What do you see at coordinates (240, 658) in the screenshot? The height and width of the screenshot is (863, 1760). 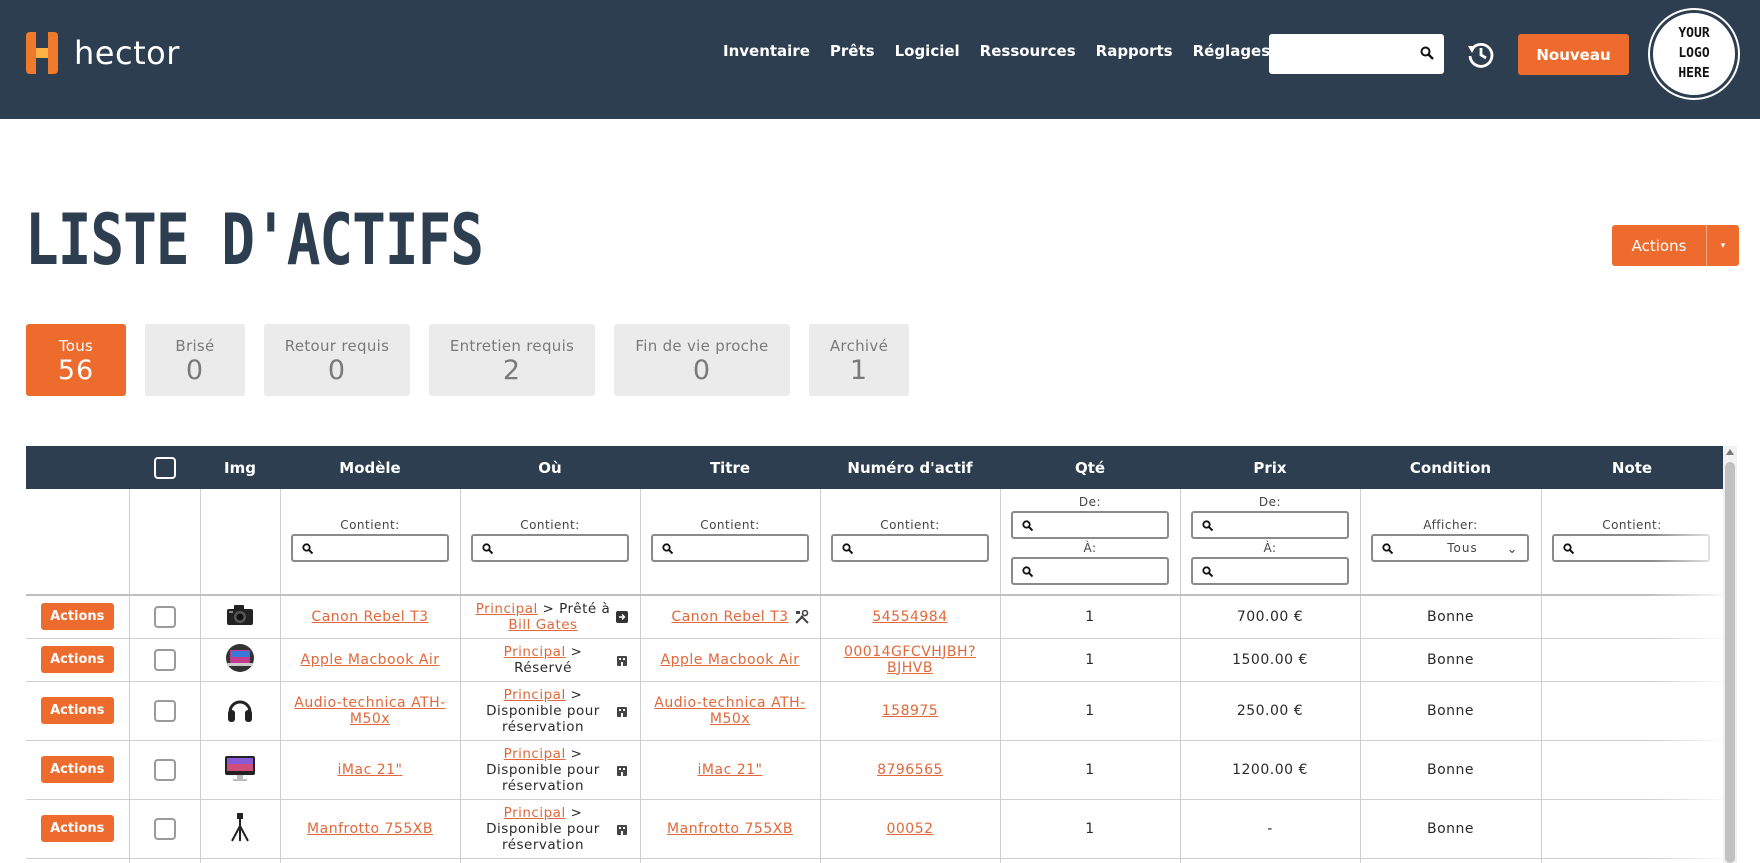 I see `laptop-icon` at bounding box center [240, 658].